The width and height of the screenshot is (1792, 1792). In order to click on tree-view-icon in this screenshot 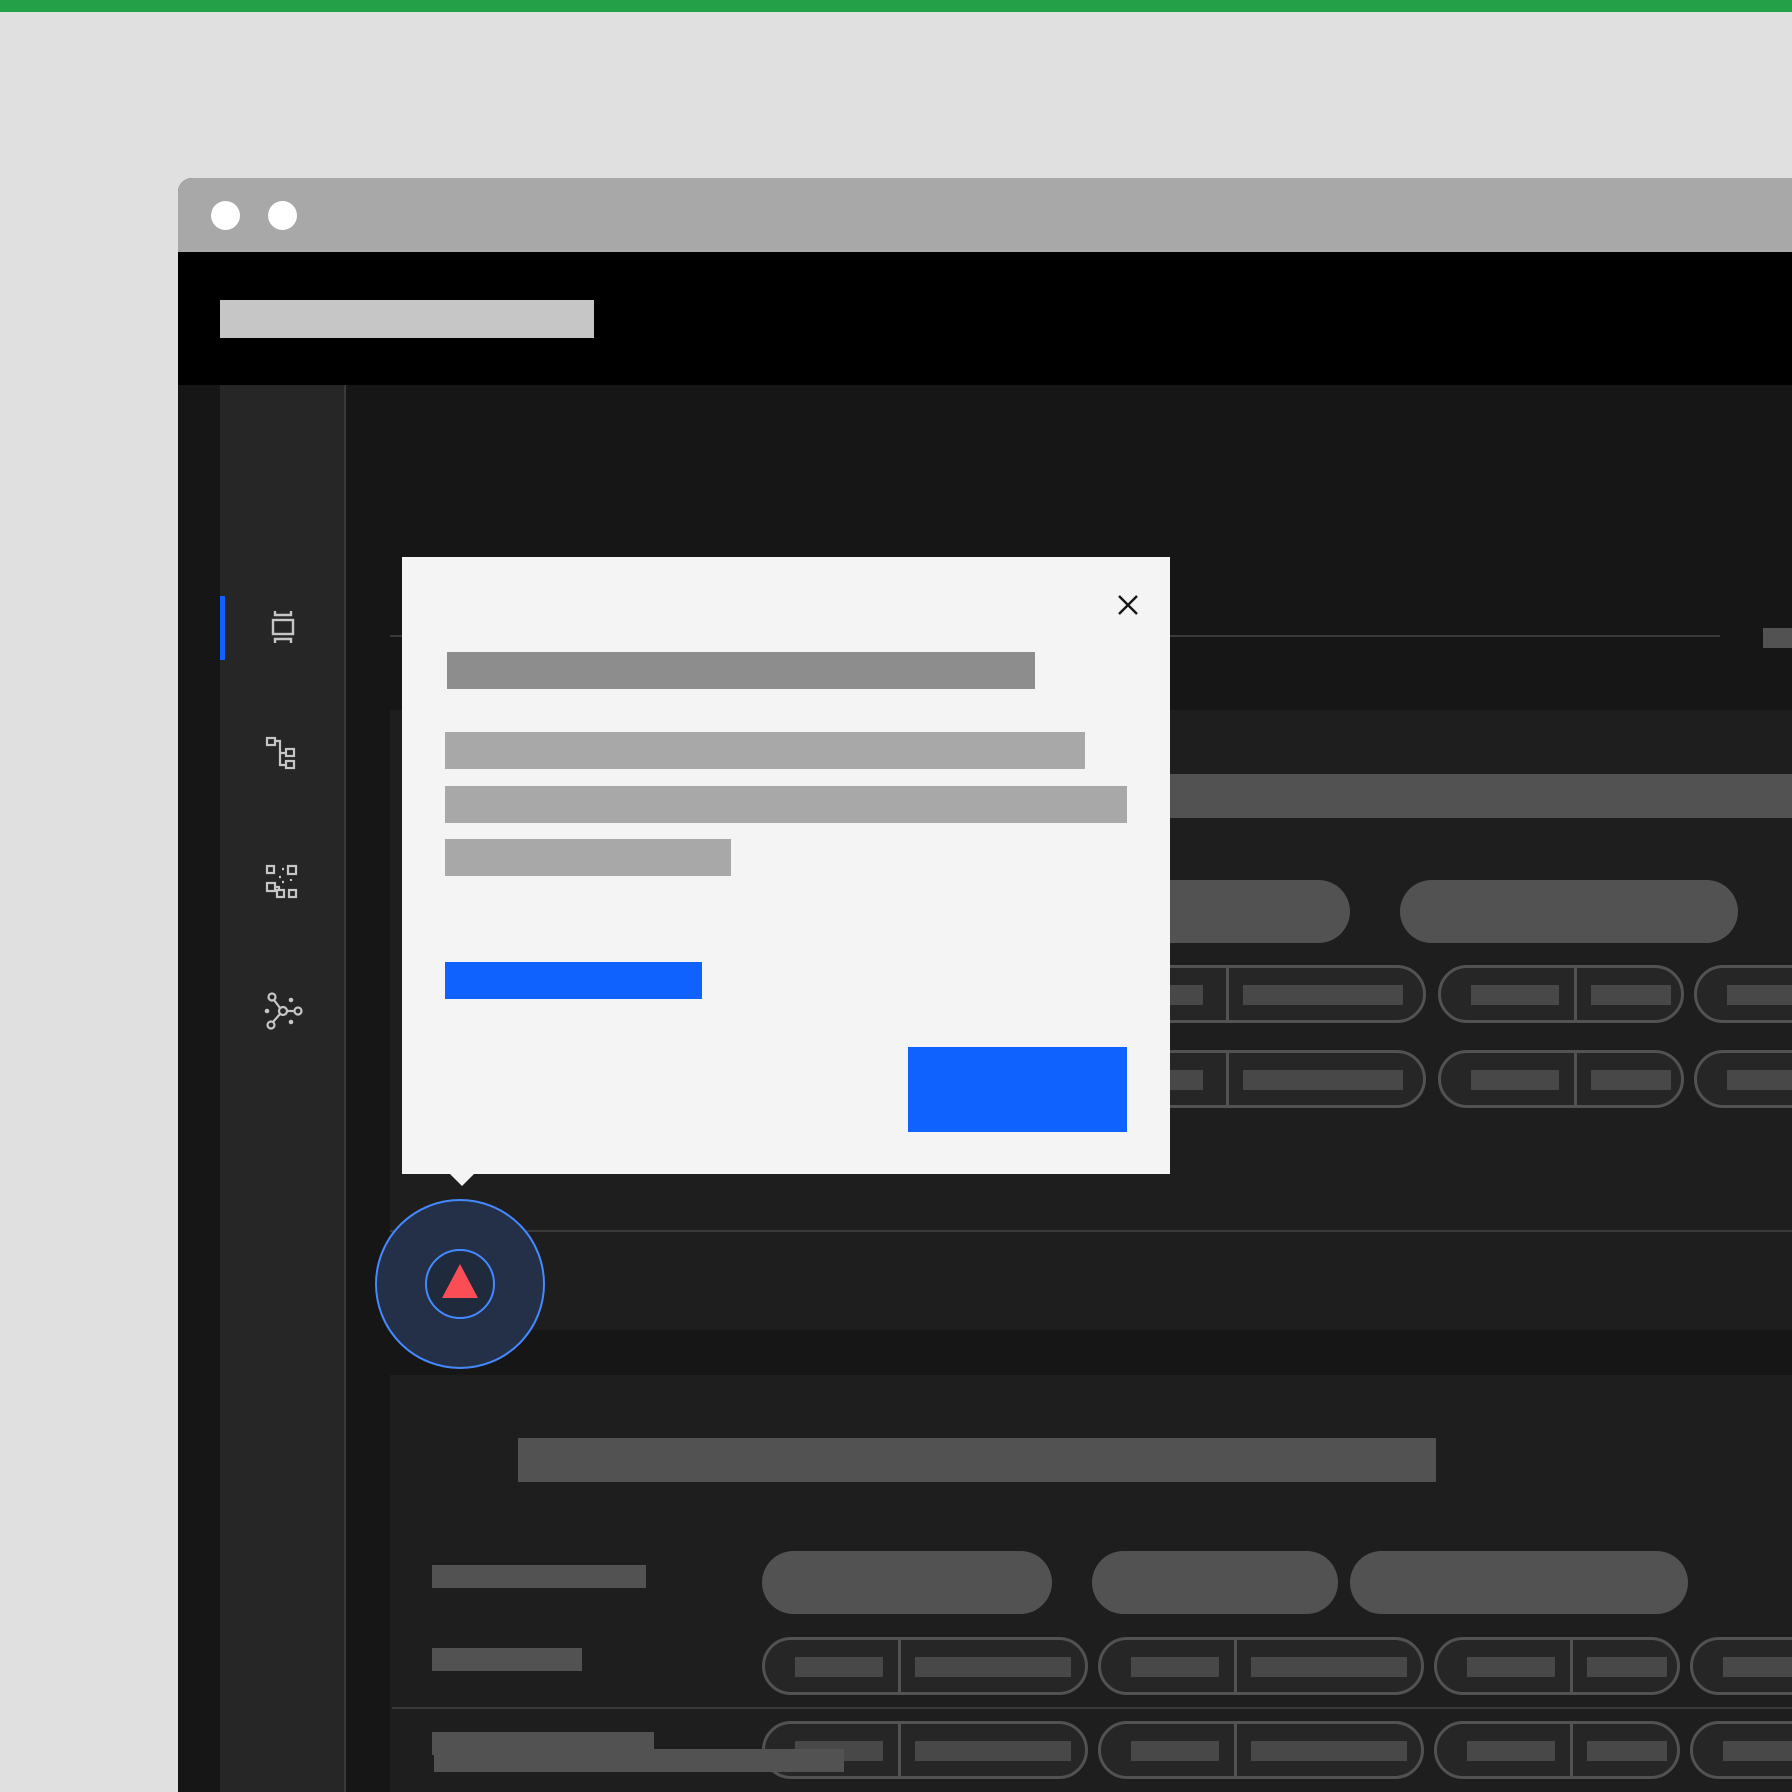, I will do `click(283, 754)`.